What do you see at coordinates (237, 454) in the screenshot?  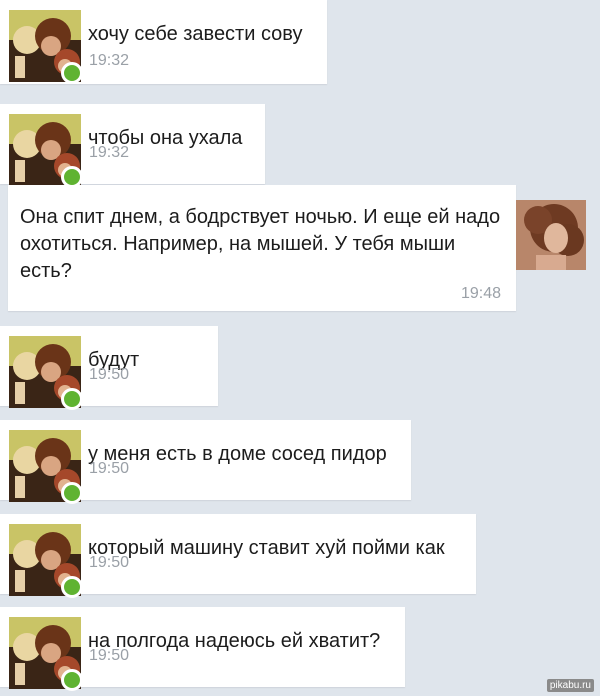 I see `message-text: у меня есть в доме сосед пидор` at bounding box center [237, 454].